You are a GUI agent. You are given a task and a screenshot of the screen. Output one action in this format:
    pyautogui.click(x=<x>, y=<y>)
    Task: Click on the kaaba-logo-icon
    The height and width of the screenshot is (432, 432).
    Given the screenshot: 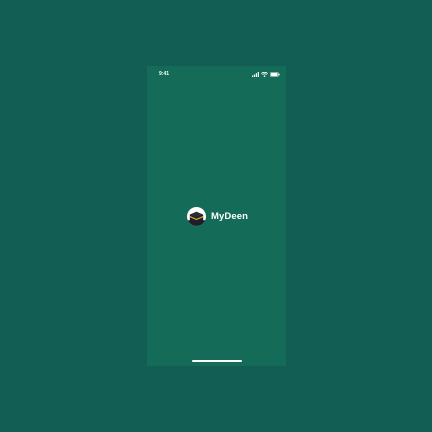 What is the action you would take?
    pyautogui.click(x=196, y=216)
    